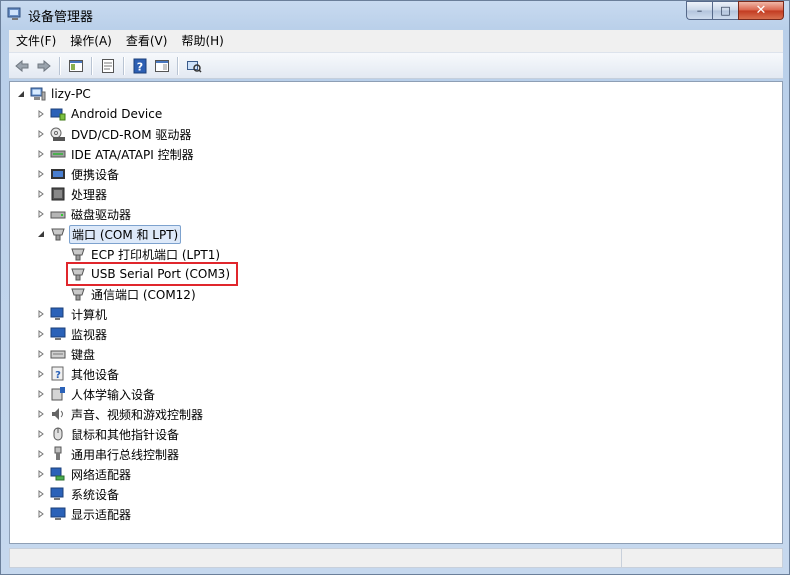 The width and height of the screenshot is (790, 575). Describe the element at coordinates (162, 66) in the screenshot. I see `console-tree-button` at that location.